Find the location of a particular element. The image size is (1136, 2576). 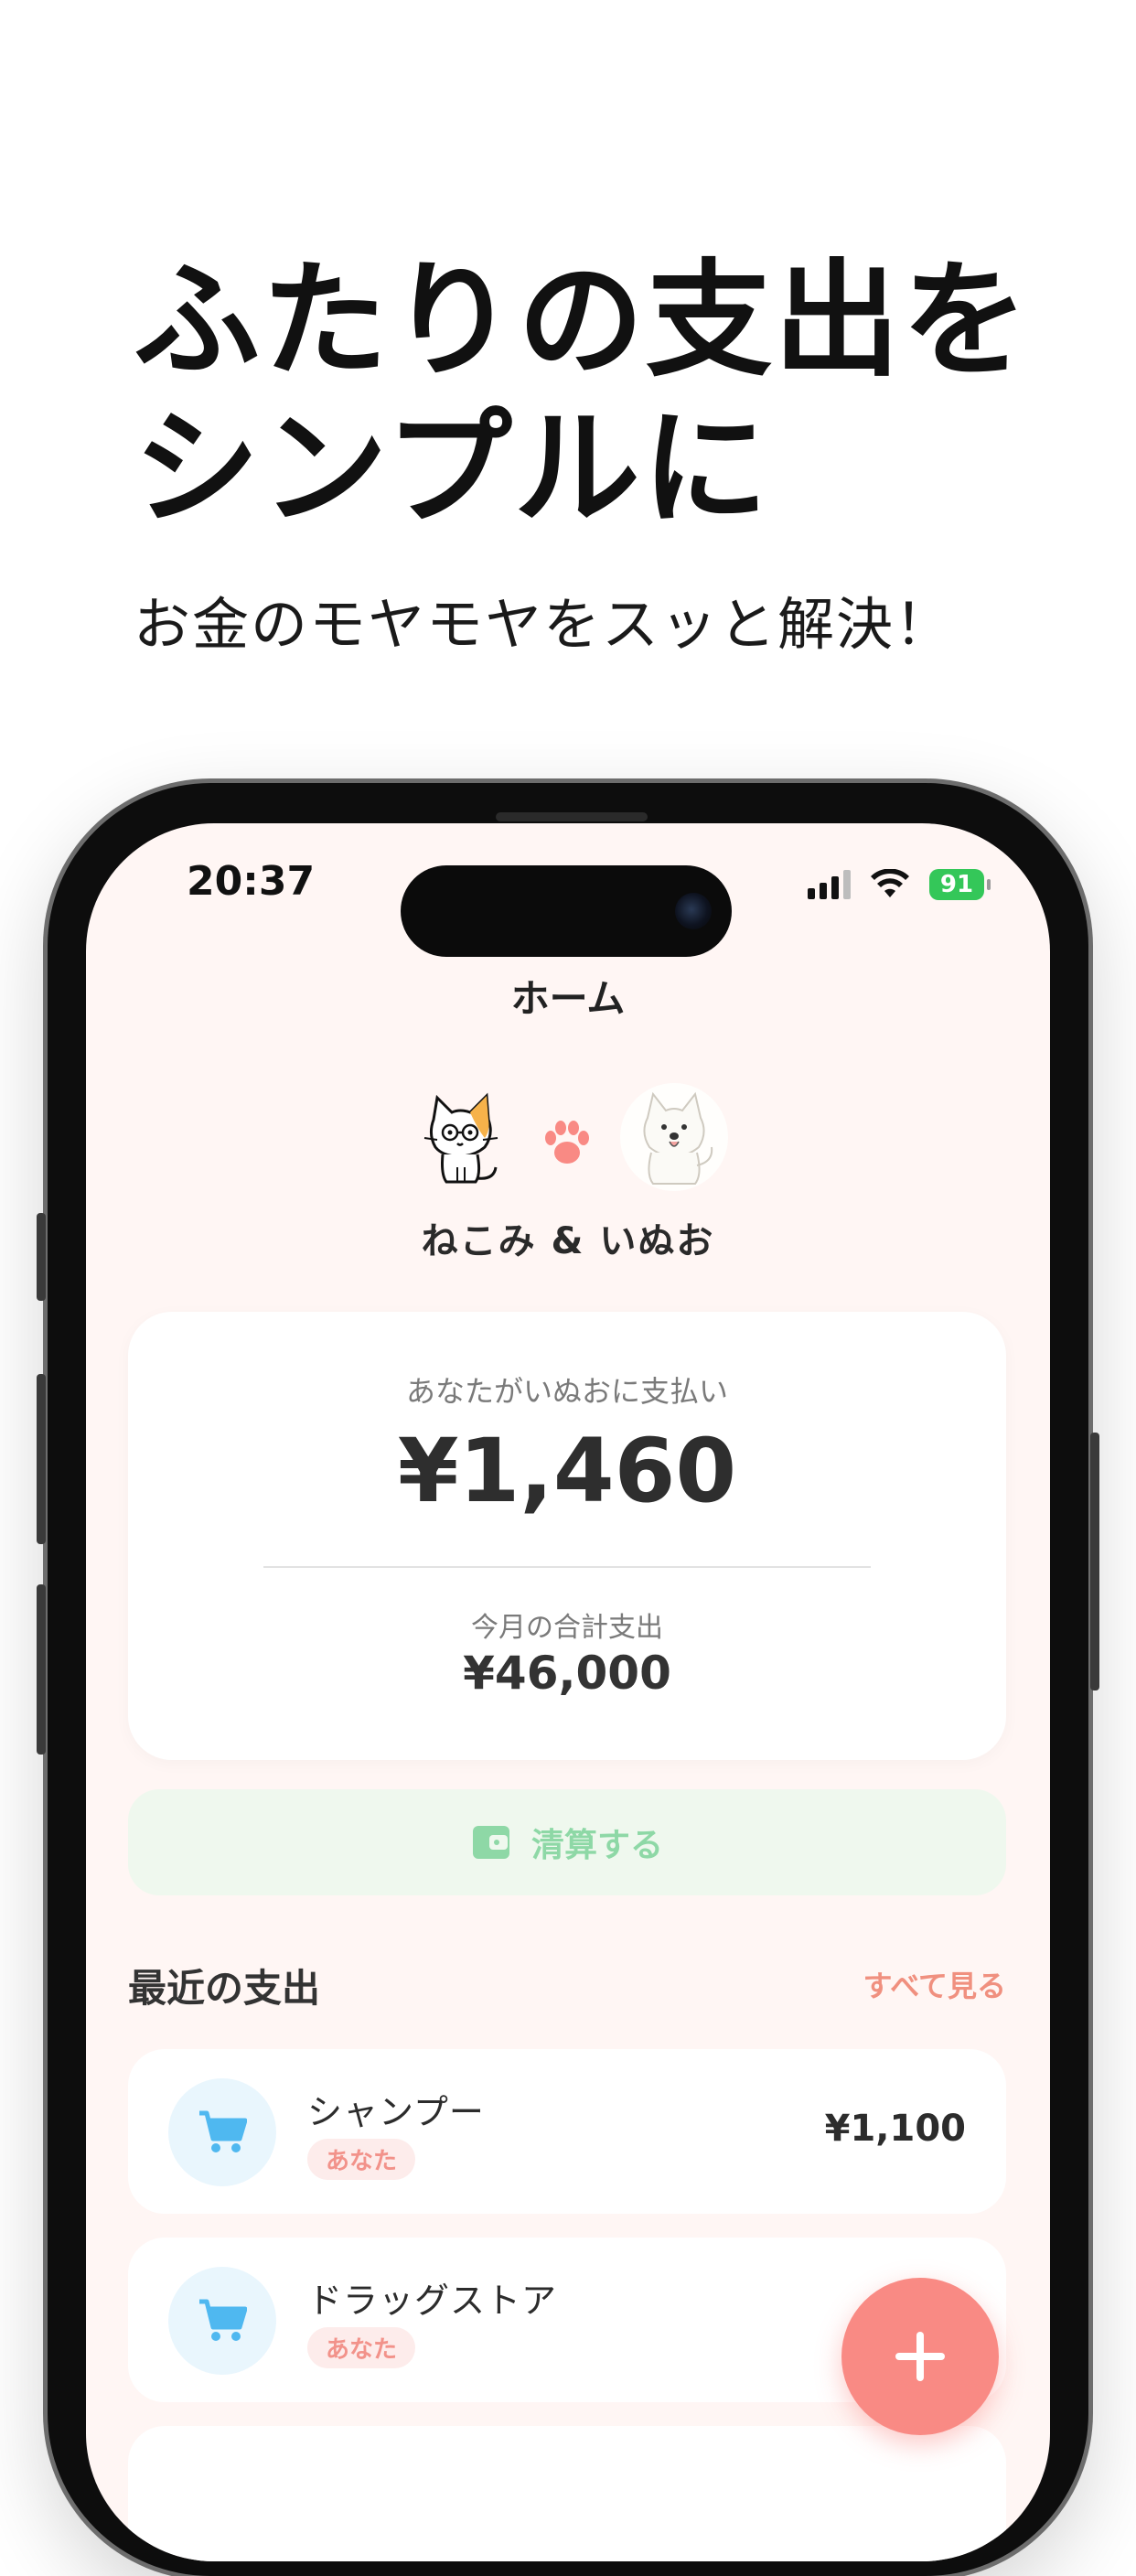

balance-card: あなたがいぬおに支払い ¥1,460 今月の合計支出 ¥46,000 is located at coordinates (567, 1536).